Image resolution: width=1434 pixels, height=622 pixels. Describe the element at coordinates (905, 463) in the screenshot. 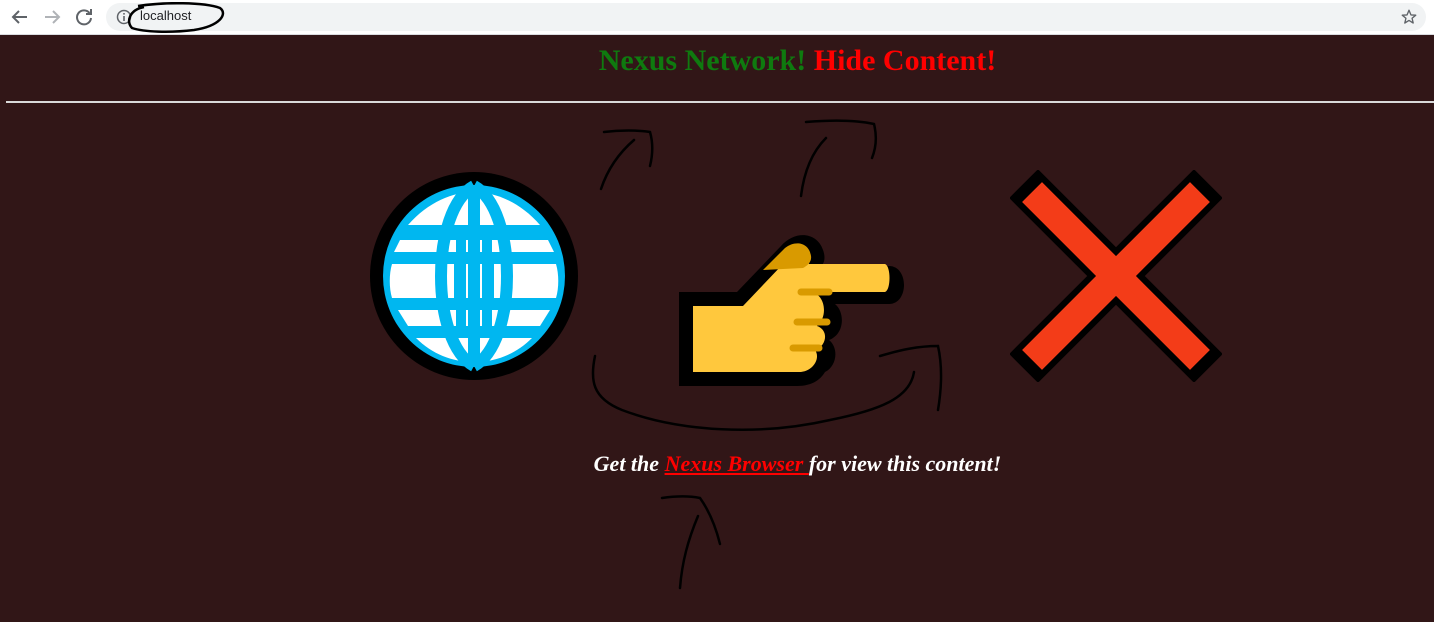

I see `tagline-suffix: for view this content!` at that location.